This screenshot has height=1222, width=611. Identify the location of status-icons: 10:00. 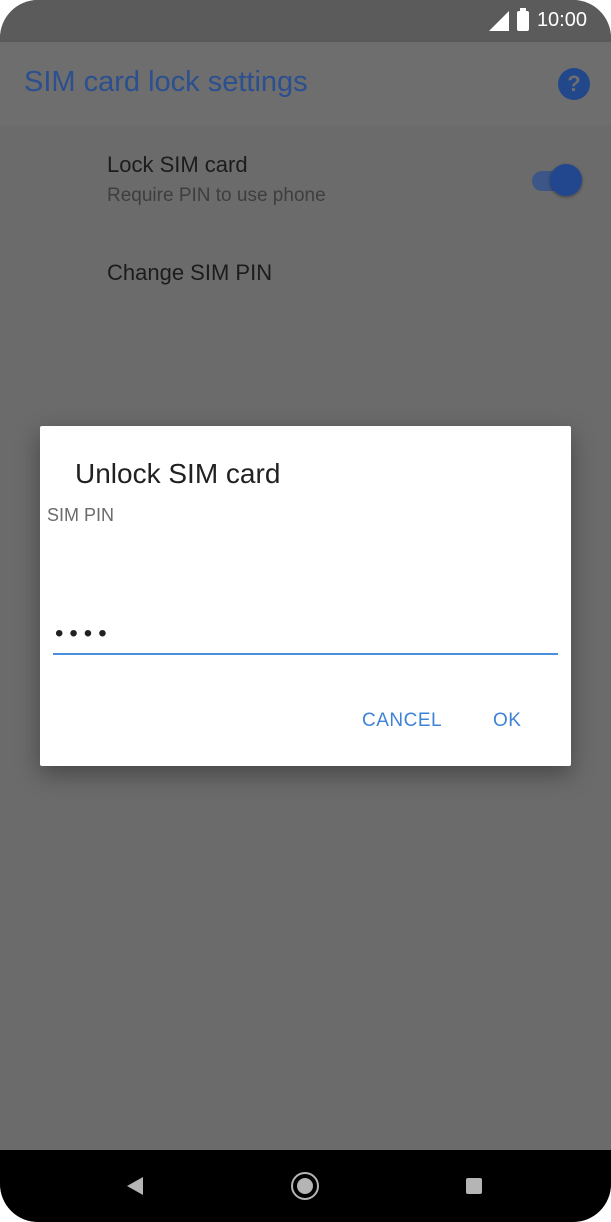
(537, 19).